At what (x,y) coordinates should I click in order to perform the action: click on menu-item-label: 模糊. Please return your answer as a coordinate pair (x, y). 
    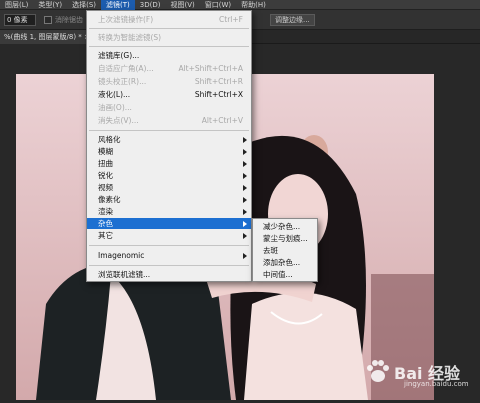
    Looking at the image, I should click on (105, 151).